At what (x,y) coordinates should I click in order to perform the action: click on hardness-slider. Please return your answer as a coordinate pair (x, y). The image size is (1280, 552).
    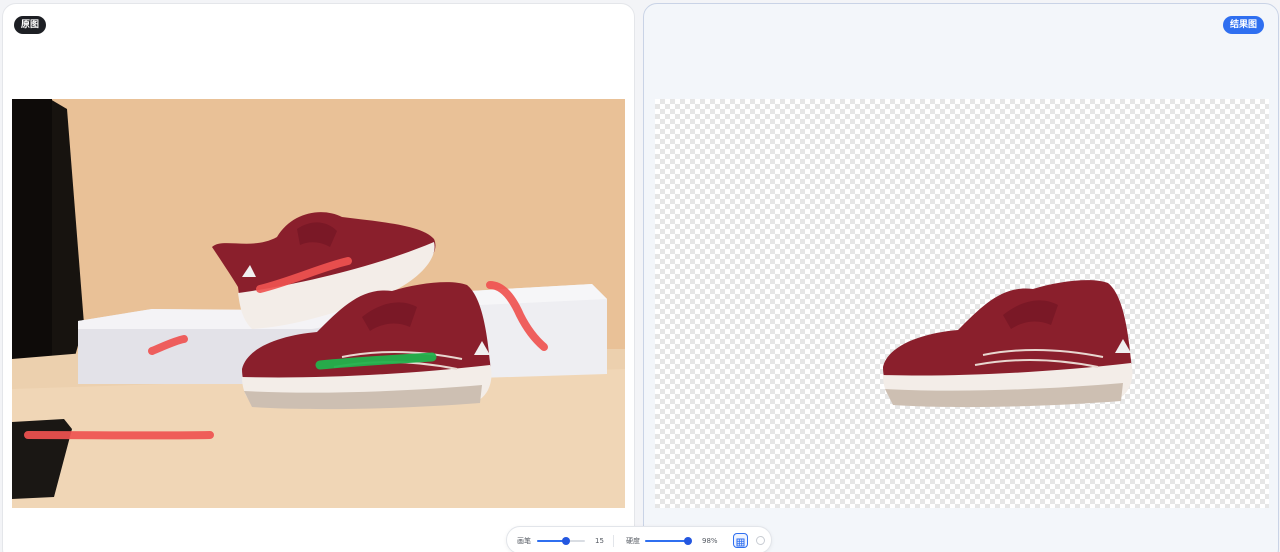
    Looking at the image, I should click on (669, 541).